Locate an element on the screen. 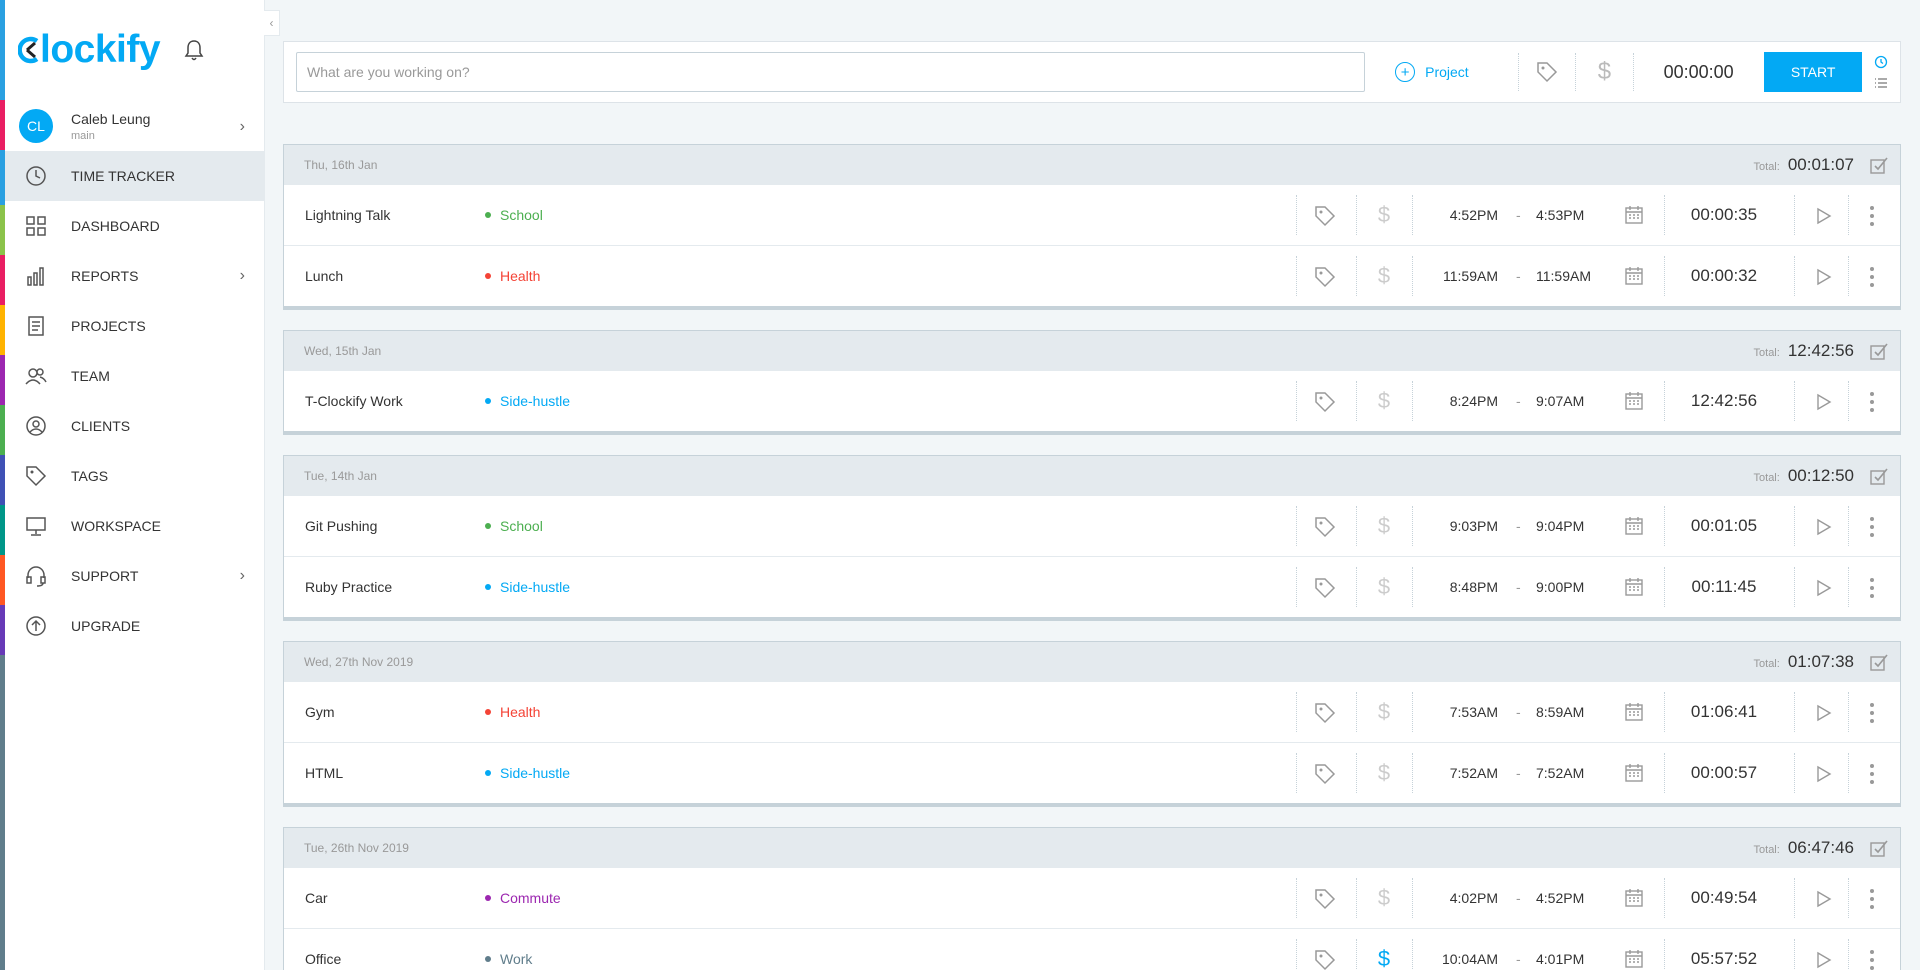  entry-duration: 05:57:52 is located at coordinates (1724, 959).